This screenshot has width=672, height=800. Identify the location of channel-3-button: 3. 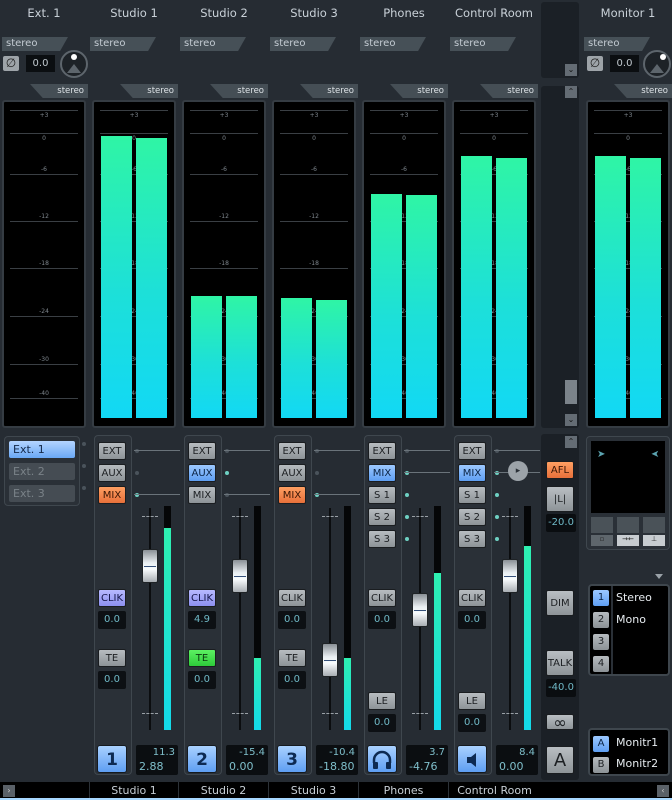
(292, 759).